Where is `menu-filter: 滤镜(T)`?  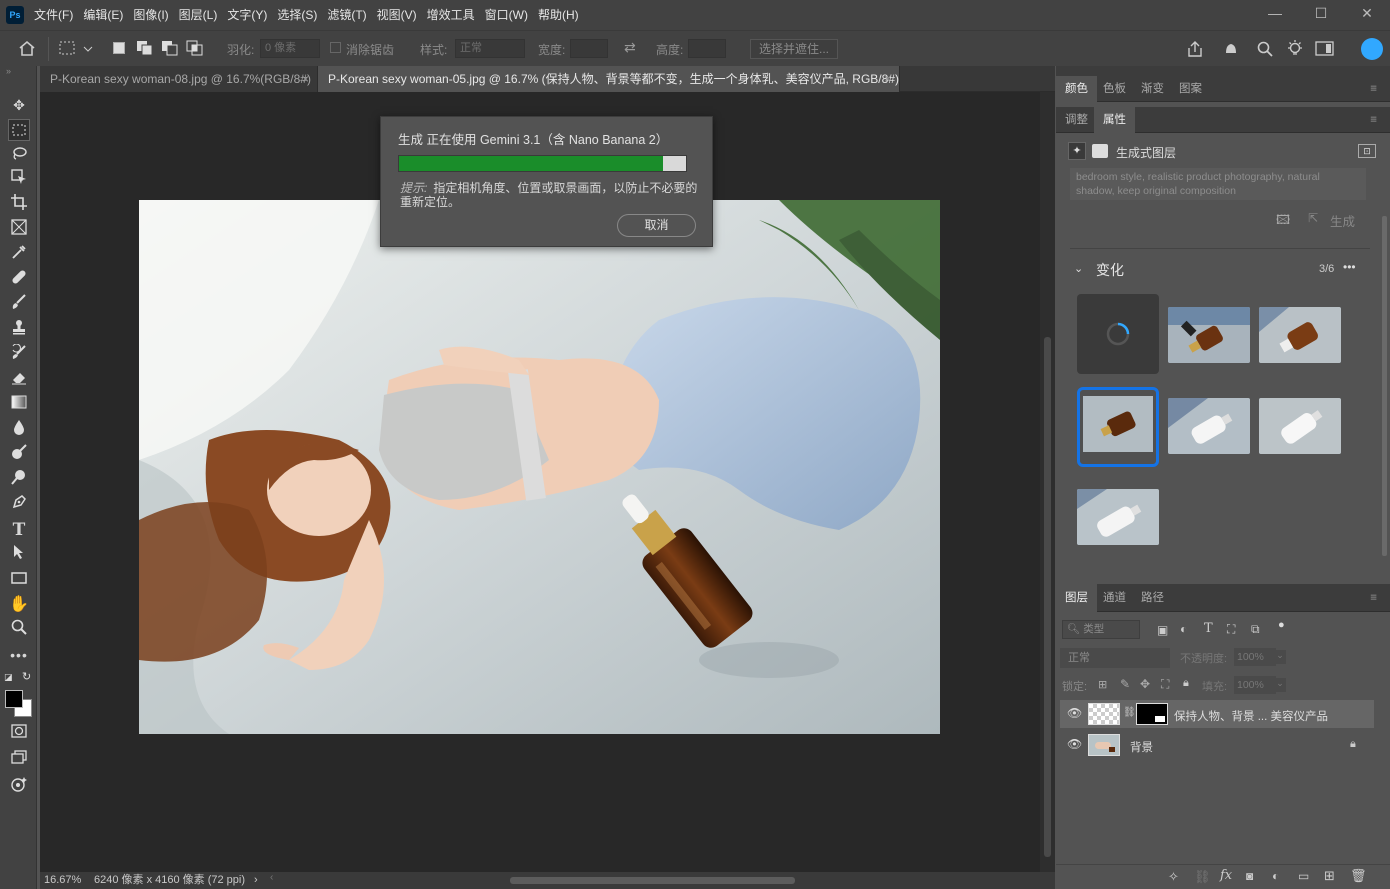 menu-filter: 滤镜(T) is located at coordinates (349, 15).